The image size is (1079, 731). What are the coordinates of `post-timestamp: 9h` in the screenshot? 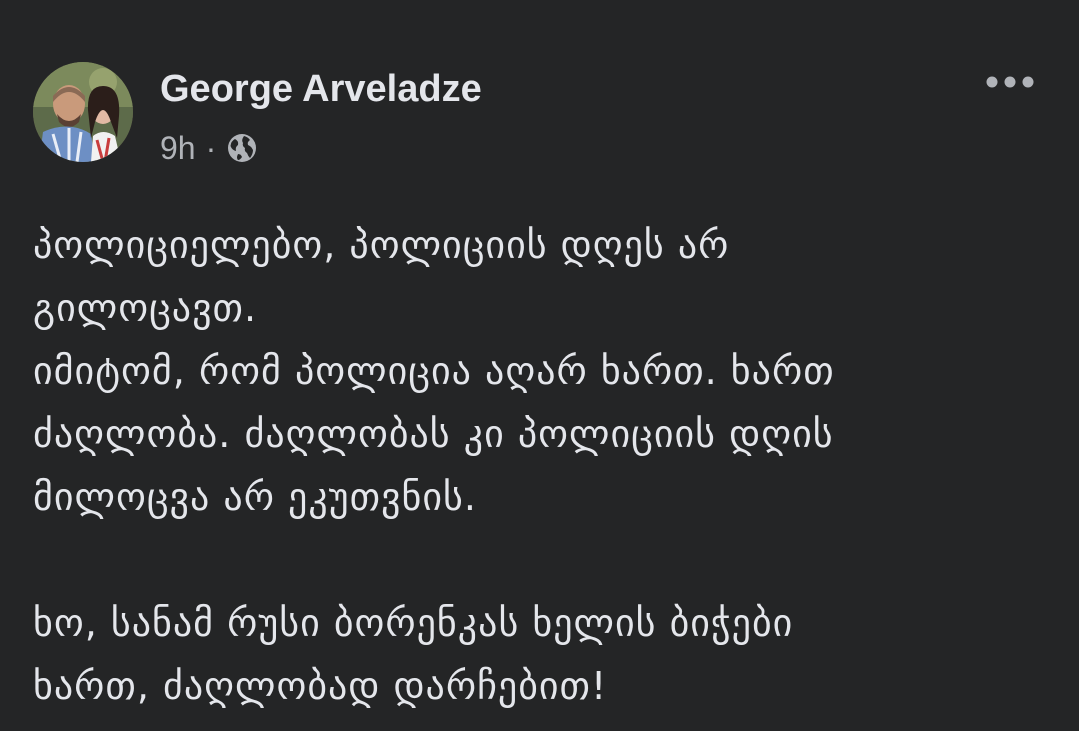 It's located at (178, 148).